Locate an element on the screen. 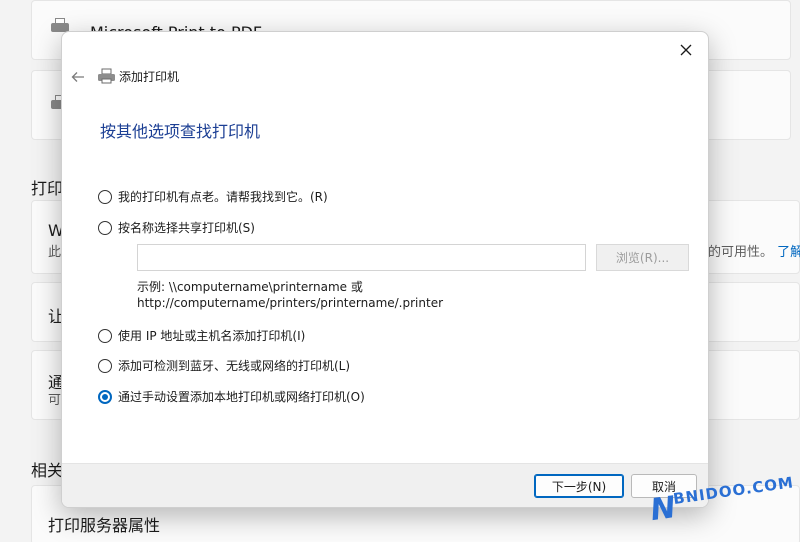  back-button is located at coordinates (78, 77).